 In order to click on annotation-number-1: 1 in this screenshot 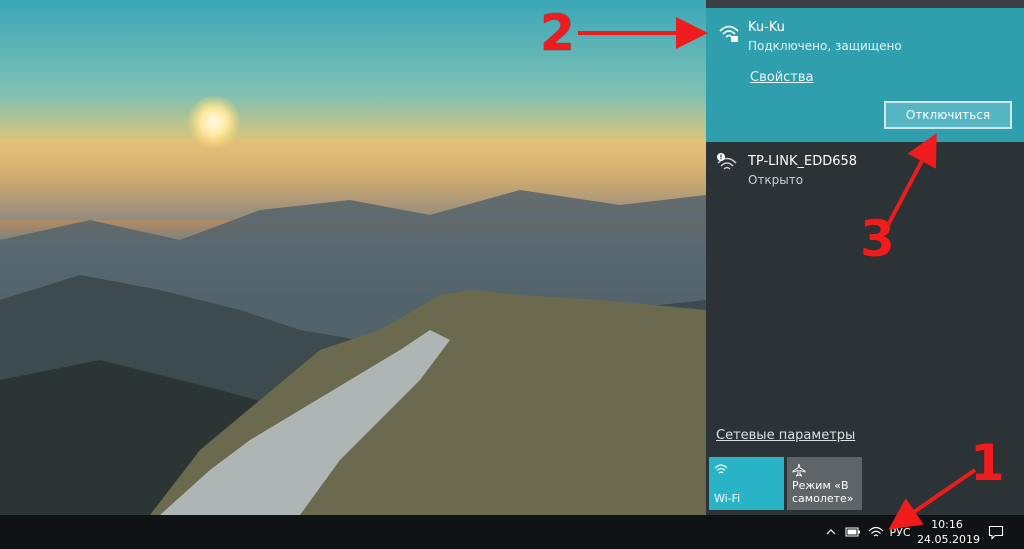, I will do `click(987, 463)`.